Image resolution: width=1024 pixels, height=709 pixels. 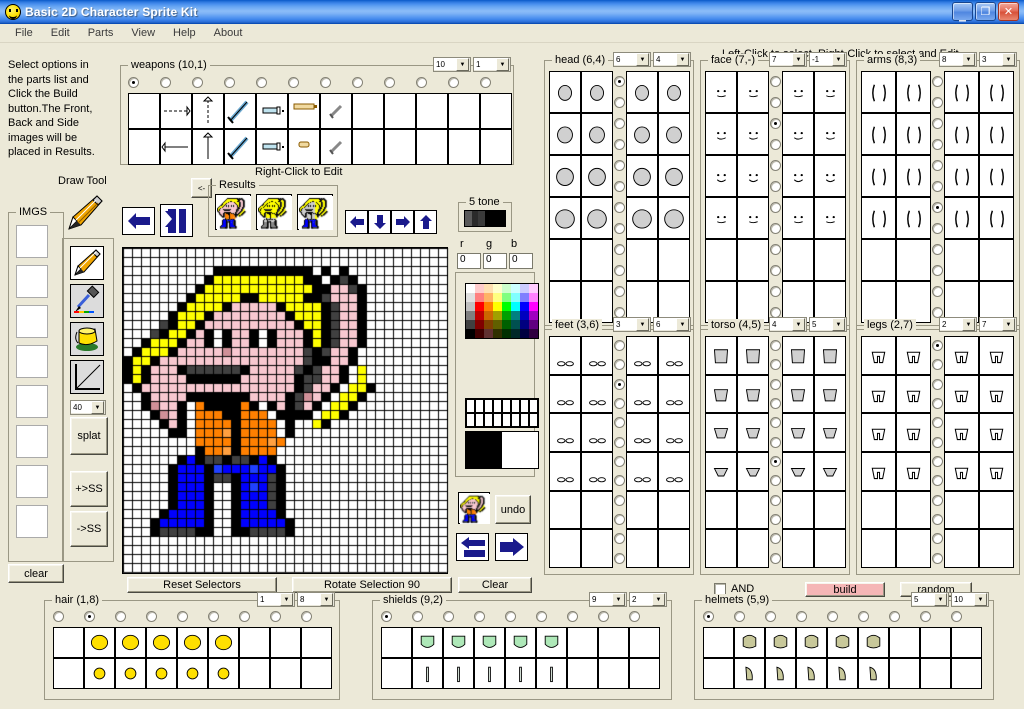 What do you see at coordinates (619, 481) in the screenshot?
I see `feet-radio-b` at bounding box center [619, 481].